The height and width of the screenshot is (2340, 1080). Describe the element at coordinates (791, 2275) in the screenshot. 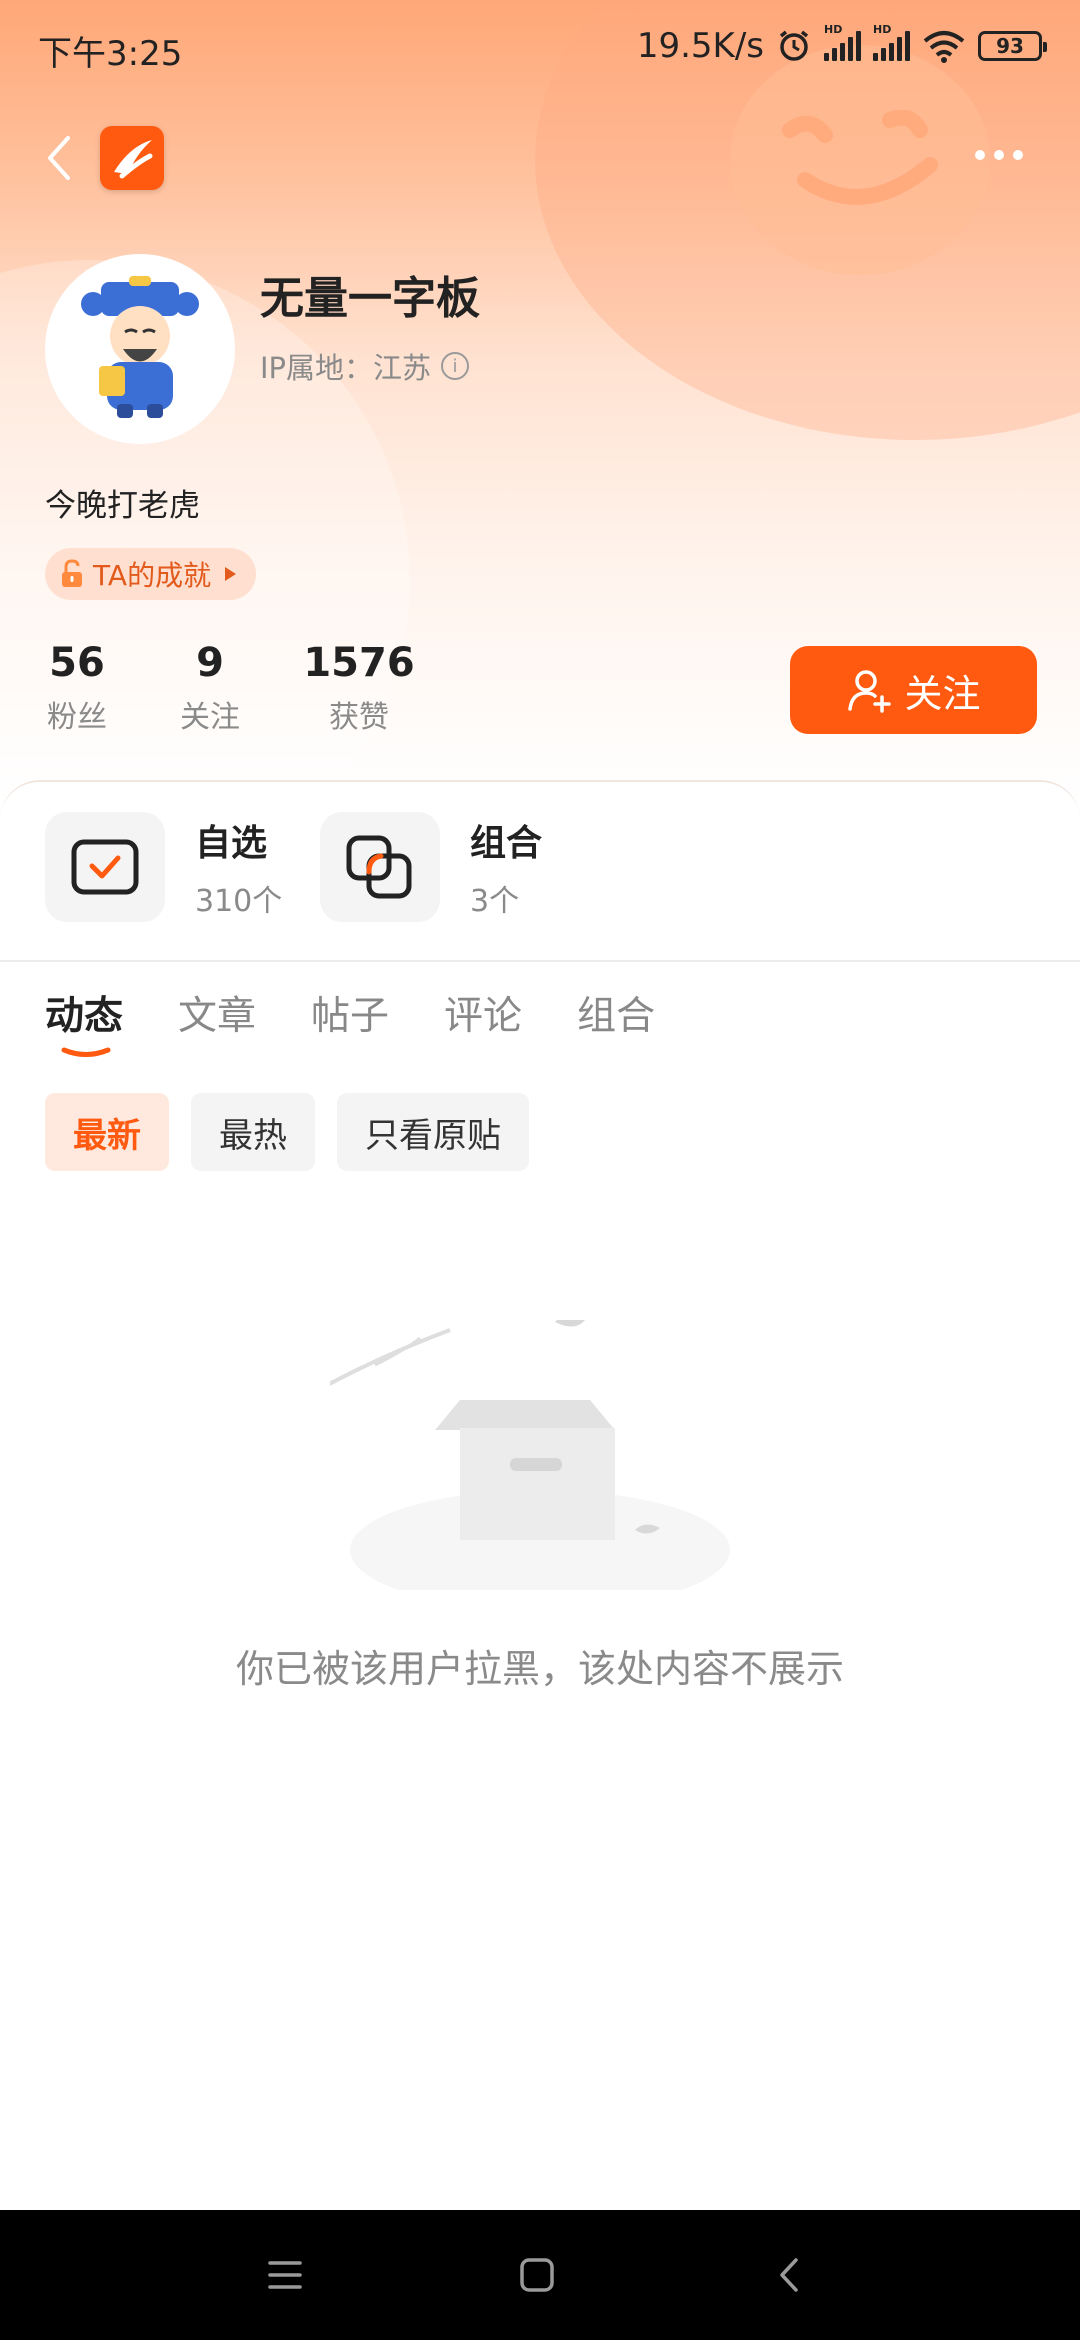

I see `back-icon` at that location.